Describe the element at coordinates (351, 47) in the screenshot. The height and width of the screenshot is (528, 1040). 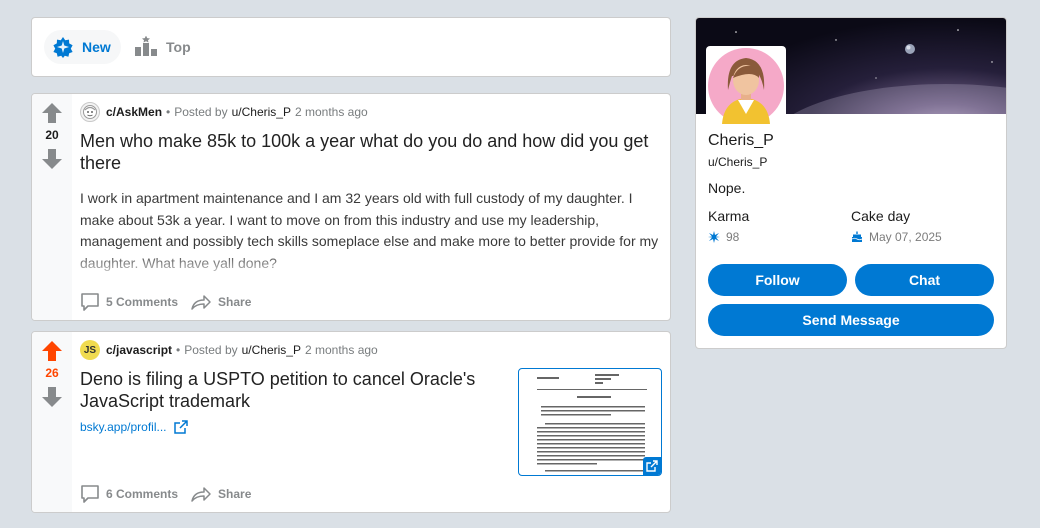
I see `sort-bar: New Top` at that location.